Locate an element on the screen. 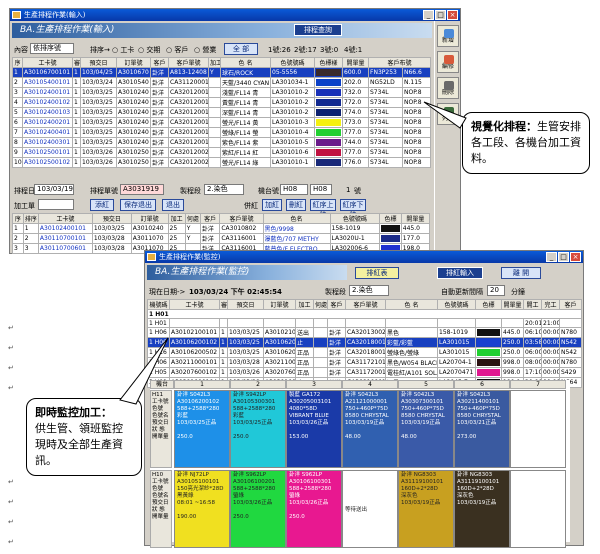 The height and width of the screenshot is (554, 600). all-button: 全 部 is located at coordinates (241, 49).